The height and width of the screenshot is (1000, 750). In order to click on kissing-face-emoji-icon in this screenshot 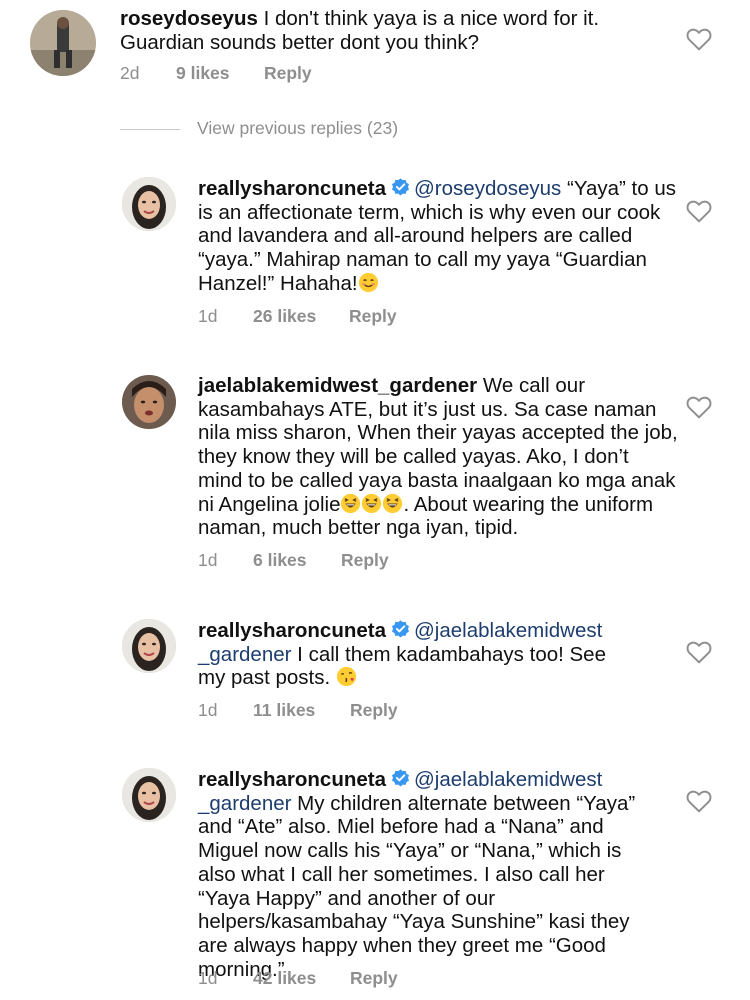, I will do `click(346, 677)`.